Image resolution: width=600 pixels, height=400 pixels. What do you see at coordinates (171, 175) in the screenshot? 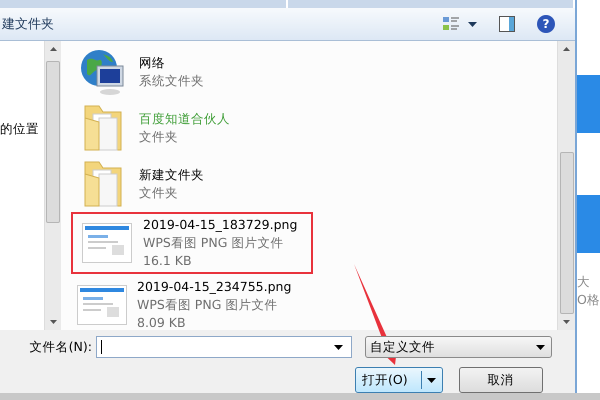
I see `file-name: 新建文件夹` at bounding box center [171, 175].